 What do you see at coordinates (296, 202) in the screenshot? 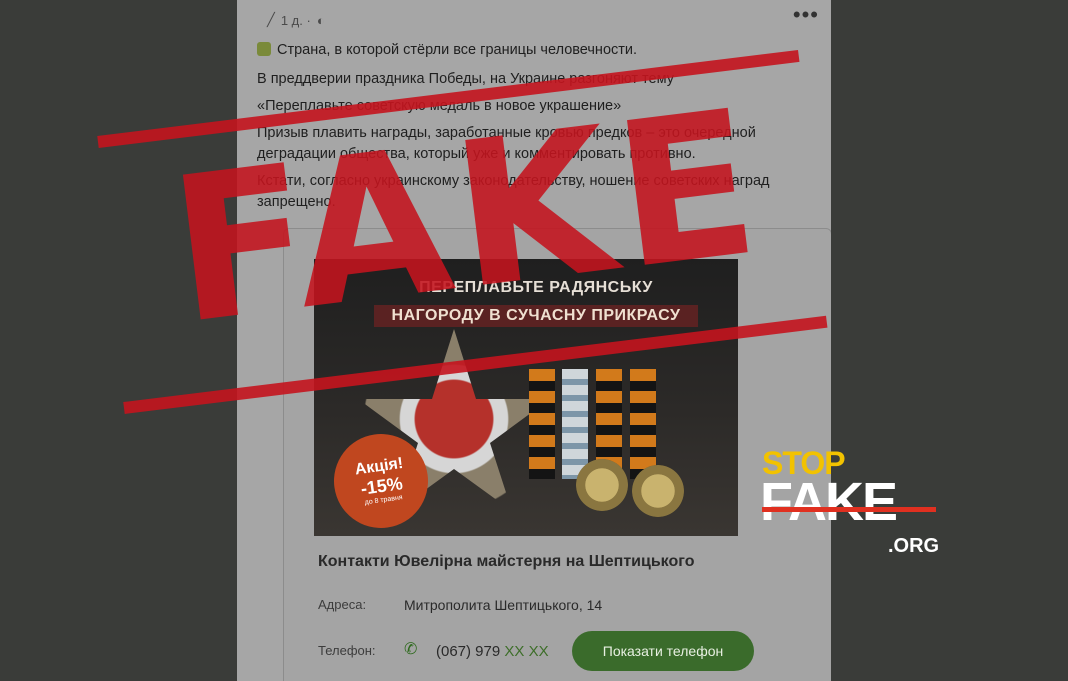
I see `post-line-5b: запрещено.` at bounding box center [296, 202].